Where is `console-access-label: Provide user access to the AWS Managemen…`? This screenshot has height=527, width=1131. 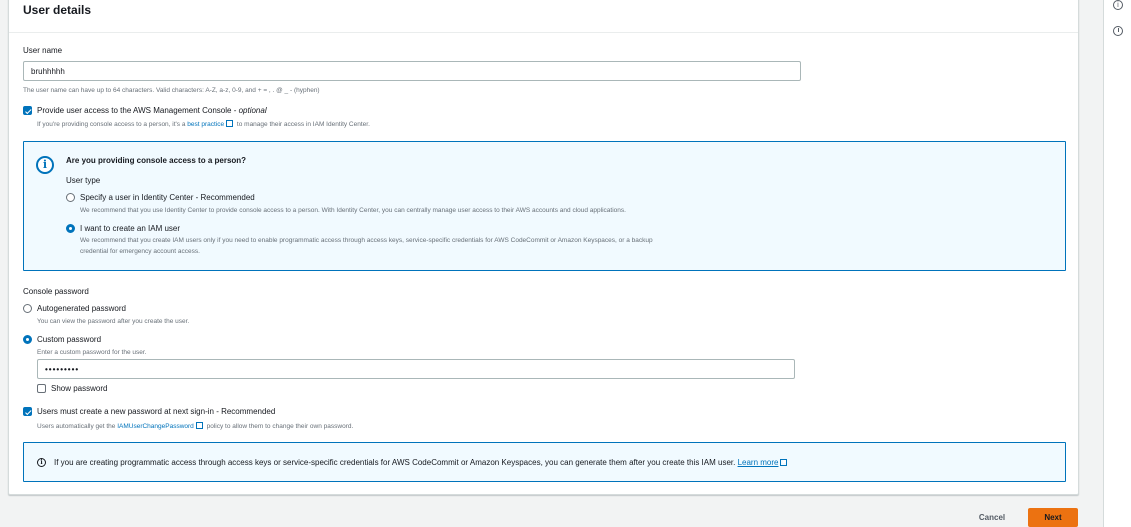 console-access-label: Provide user access to the AWS Managemen… is located at coordinates (152, 110).